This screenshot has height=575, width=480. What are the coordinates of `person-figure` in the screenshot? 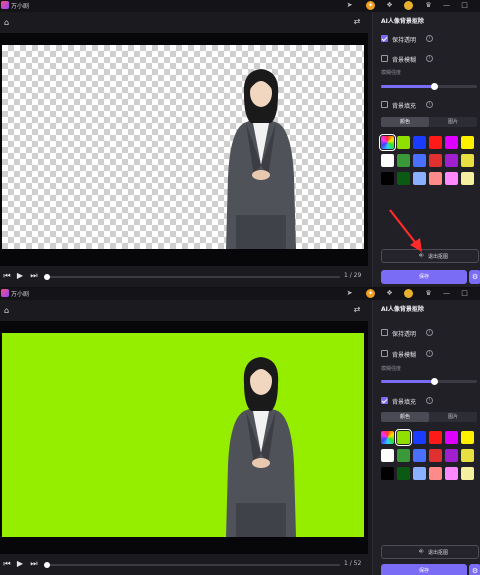 It's located at (261, 447).